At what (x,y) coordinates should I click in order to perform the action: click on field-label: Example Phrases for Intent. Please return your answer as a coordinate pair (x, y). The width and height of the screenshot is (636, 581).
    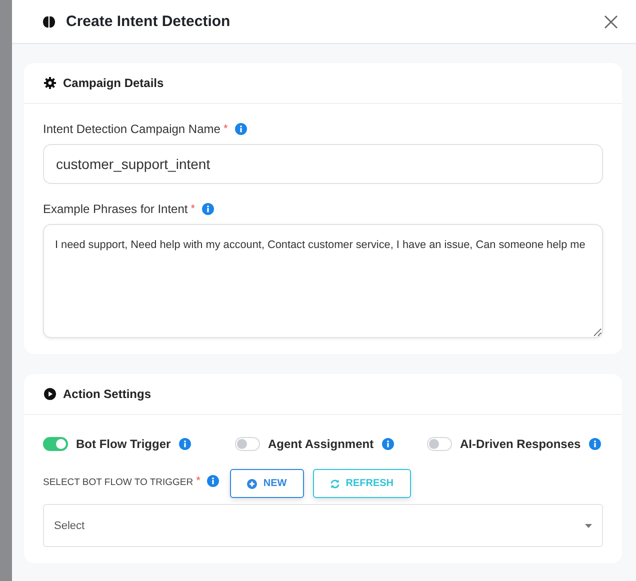
    Looking at the image, I should click on (115, 209).